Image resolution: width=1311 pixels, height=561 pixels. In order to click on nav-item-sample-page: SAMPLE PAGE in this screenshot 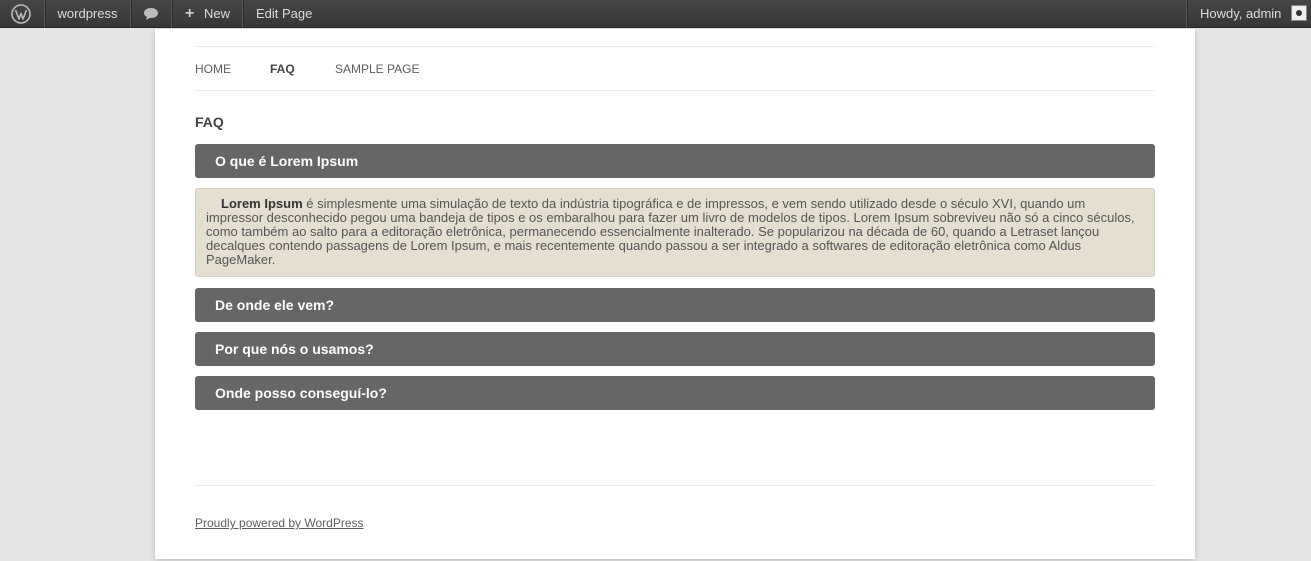, I will do `click(377, 69)`.